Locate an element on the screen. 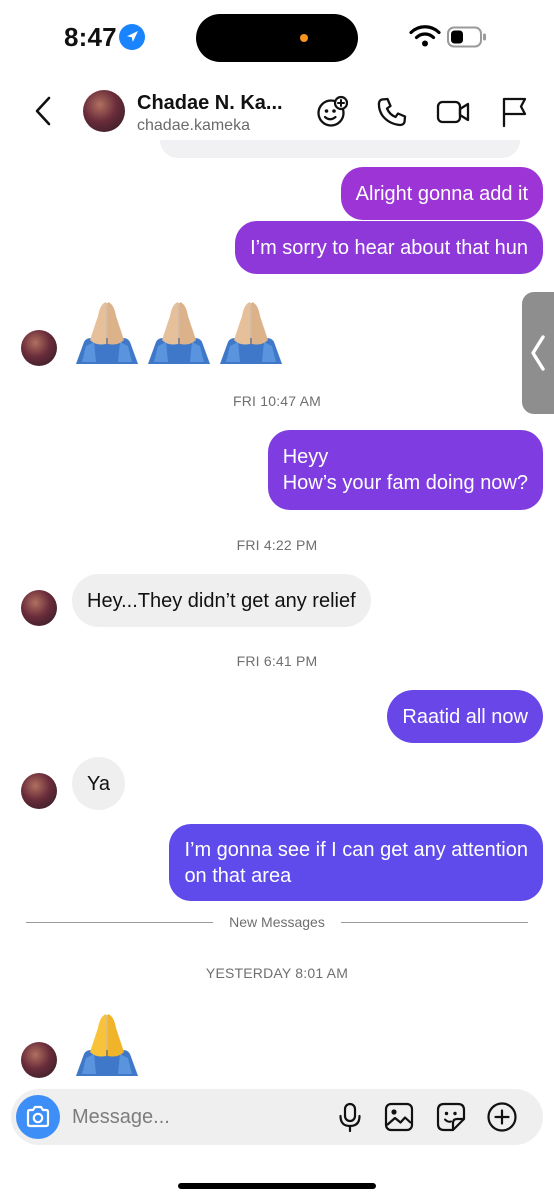 The height and width of the screenshot is (1200, 554). contact-avatar is located at coordinates (104, 111).